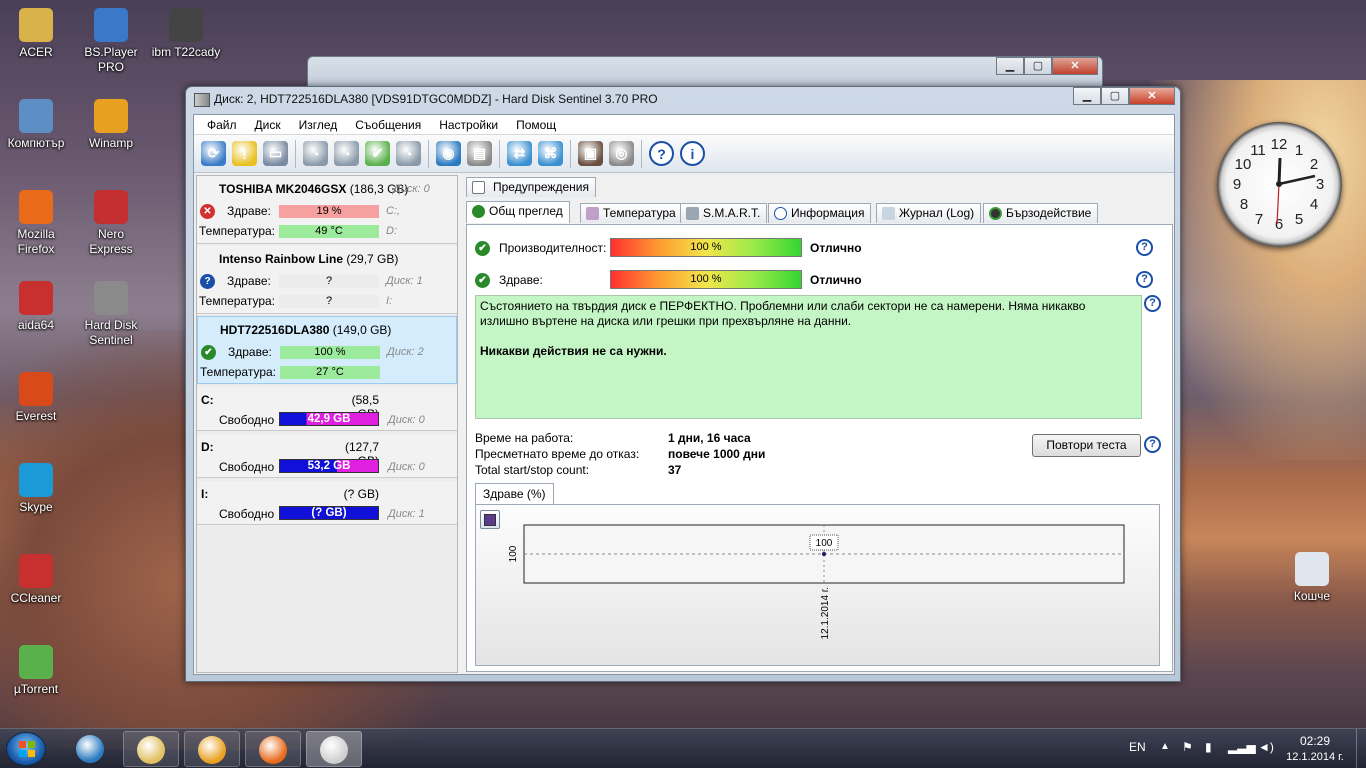 The height and width of the screenshot is (768, 1366). Describe the element at coordinates (36, 398) in the screenshot. I see `desktop-icon: Everest` at that location.